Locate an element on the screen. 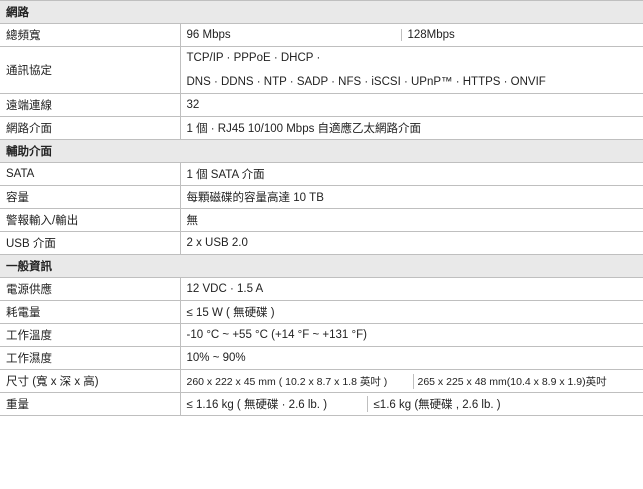 This screenshot has width=643, height=489. spec-value: 2 x USB 2.0 is located at coordinates (411, 243).